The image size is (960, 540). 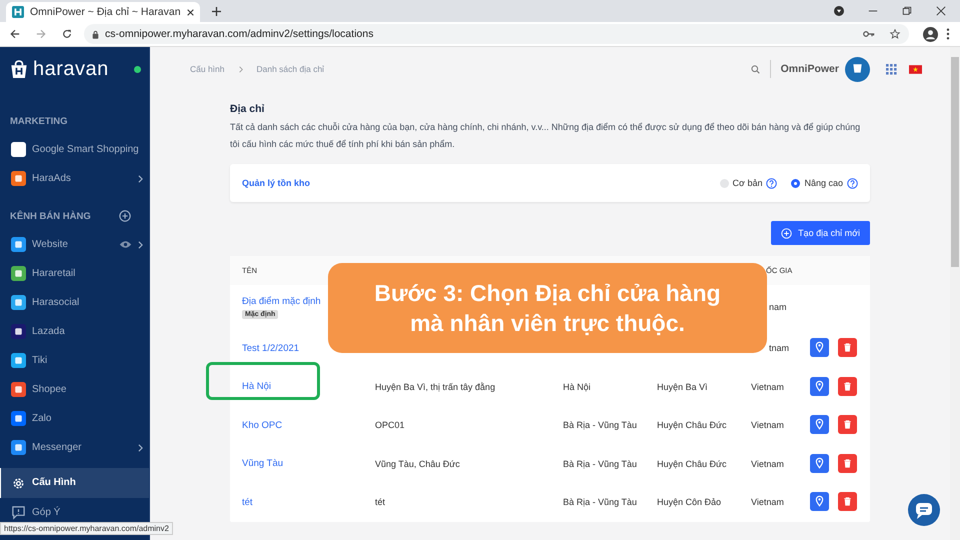 What do you see at coordinates (74, 302) in the screenshot?
I see `sidebar-item: Harasocial` at bounding box center [74, 302].